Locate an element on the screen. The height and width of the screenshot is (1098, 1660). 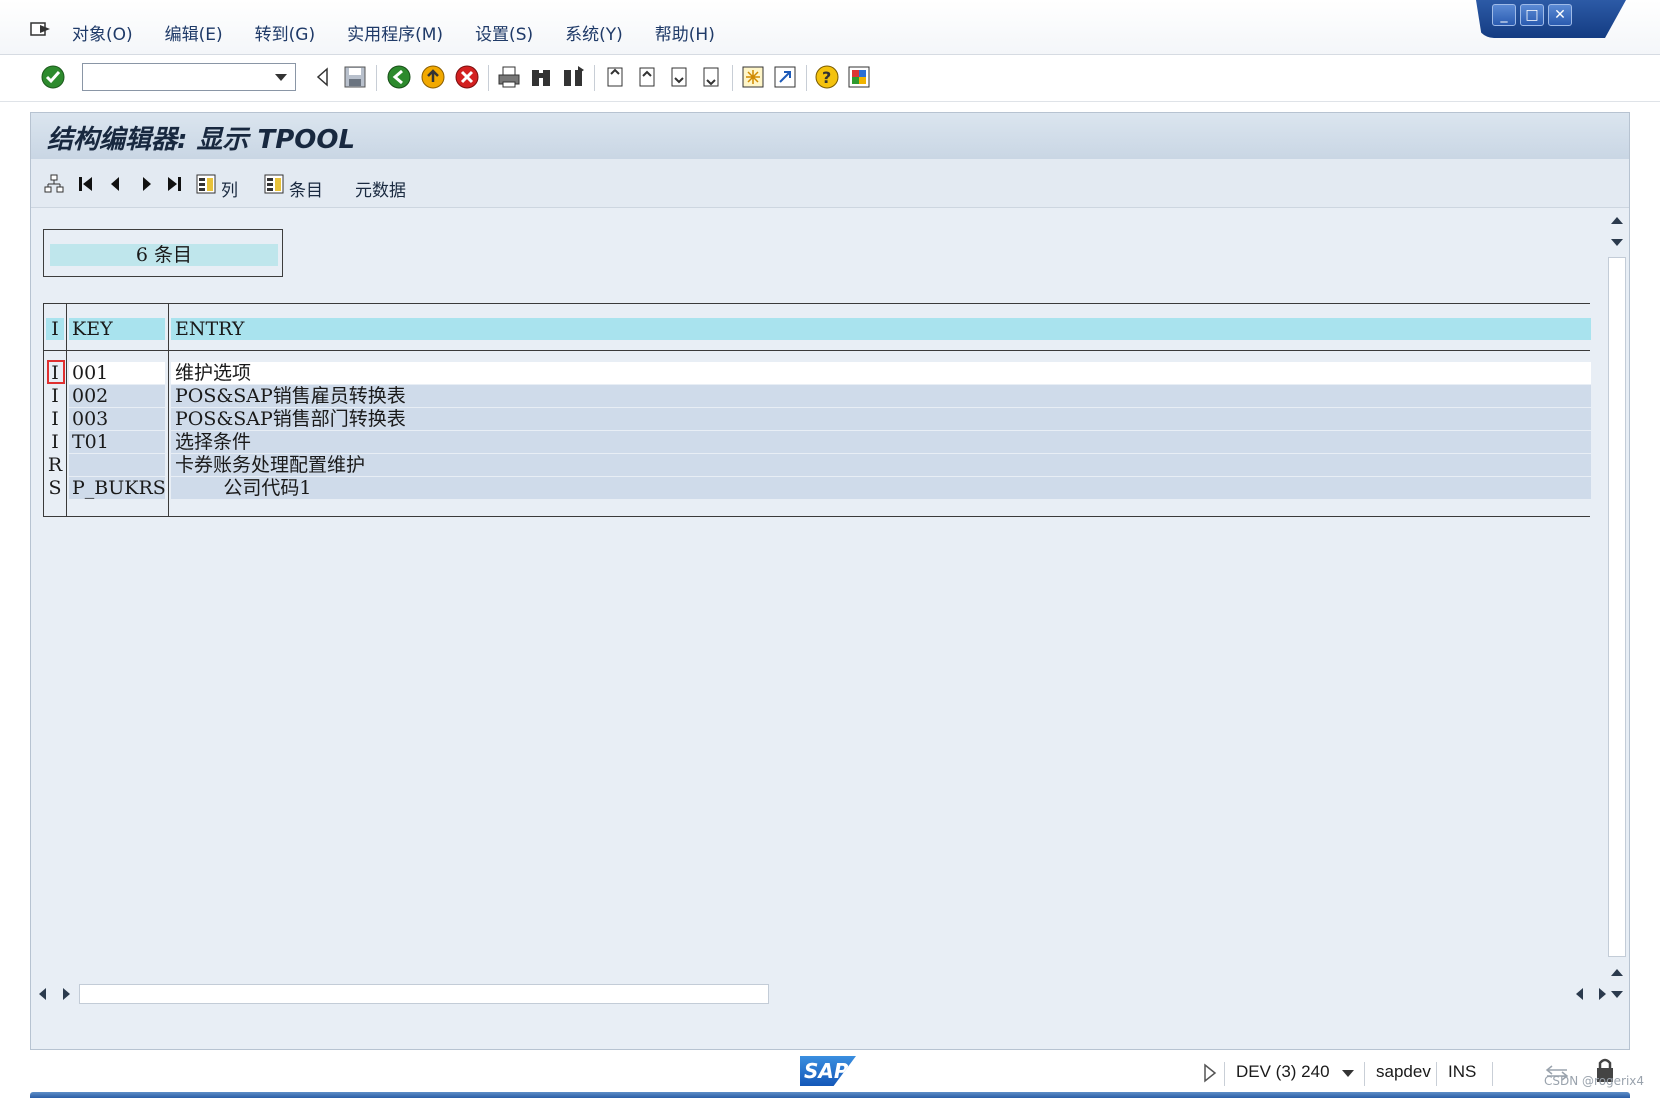
horizontal-scrollbar is located at coordinates (829, 994).